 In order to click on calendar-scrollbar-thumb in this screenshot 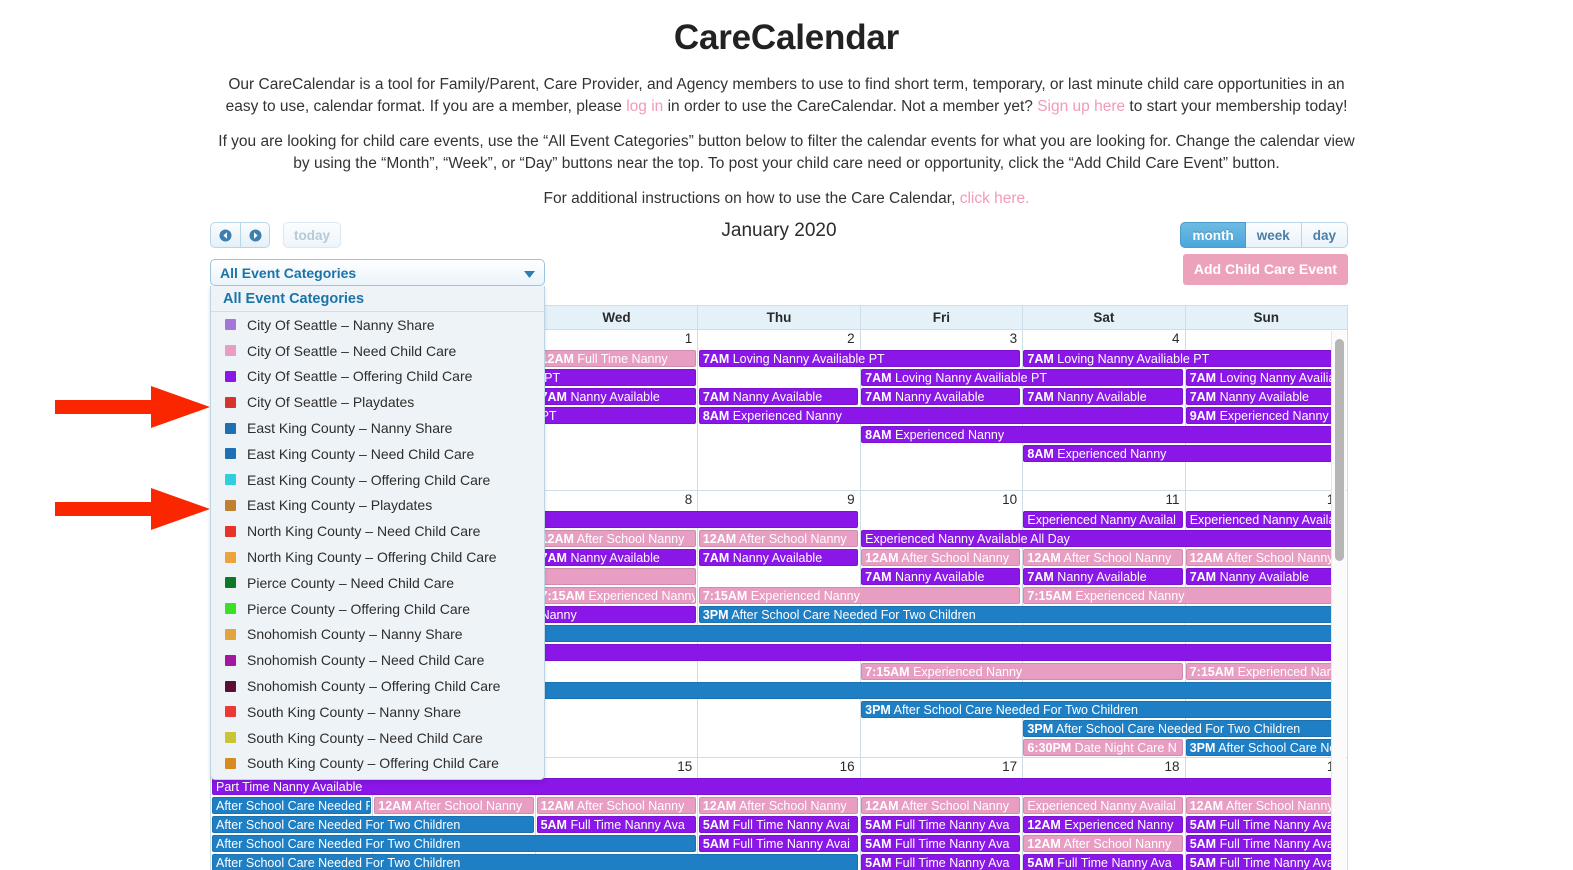, I will do `click(1339, 450)`.